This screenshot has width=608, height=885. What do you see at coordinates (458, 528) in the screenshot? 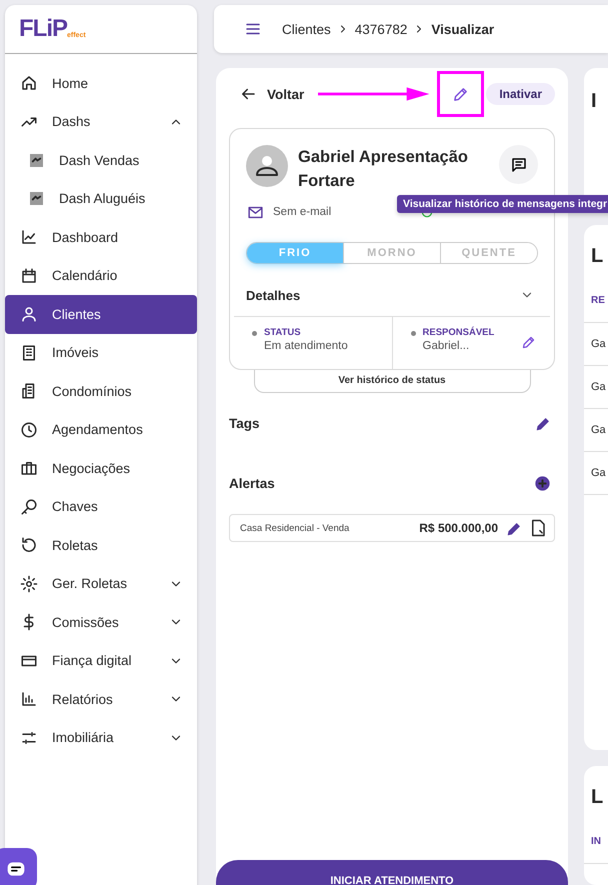
I see `alert-price: R$ 500.000,00` at bounding box center [458, 528].